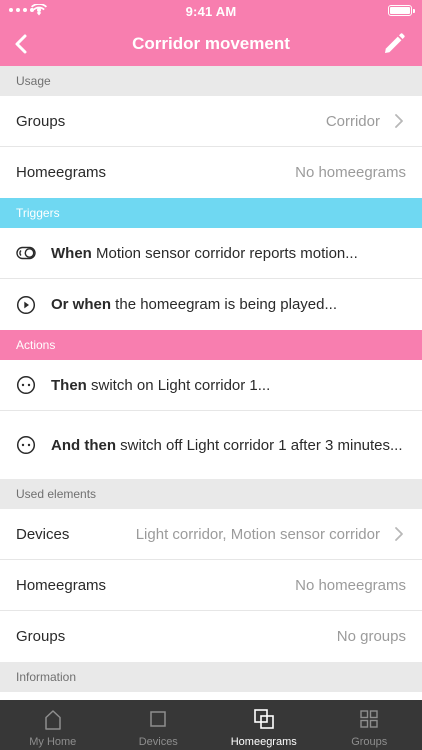  I want to click on toggle-sensor-icon, so click(26, 253).